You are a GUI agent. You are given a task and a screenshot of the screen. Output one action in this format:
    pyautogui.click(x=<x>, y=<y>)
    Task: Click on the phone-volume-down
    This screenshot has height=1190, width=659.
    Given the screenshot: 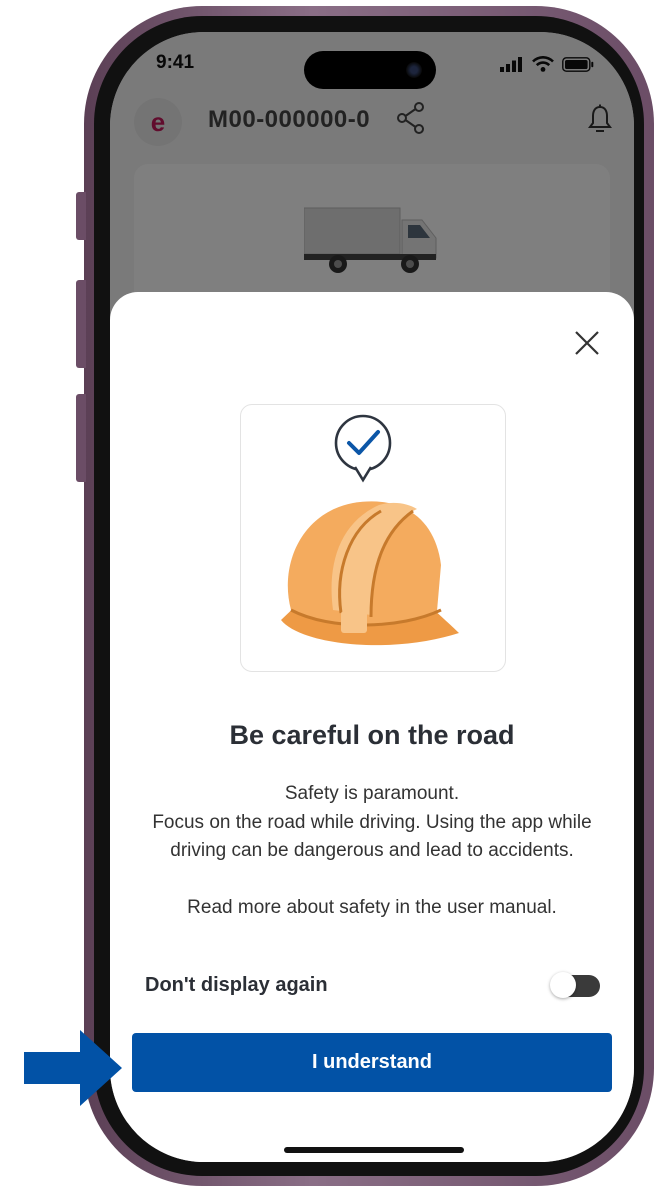 What is the action you would take?
    pyautogui.click(x=81, y=438)
    